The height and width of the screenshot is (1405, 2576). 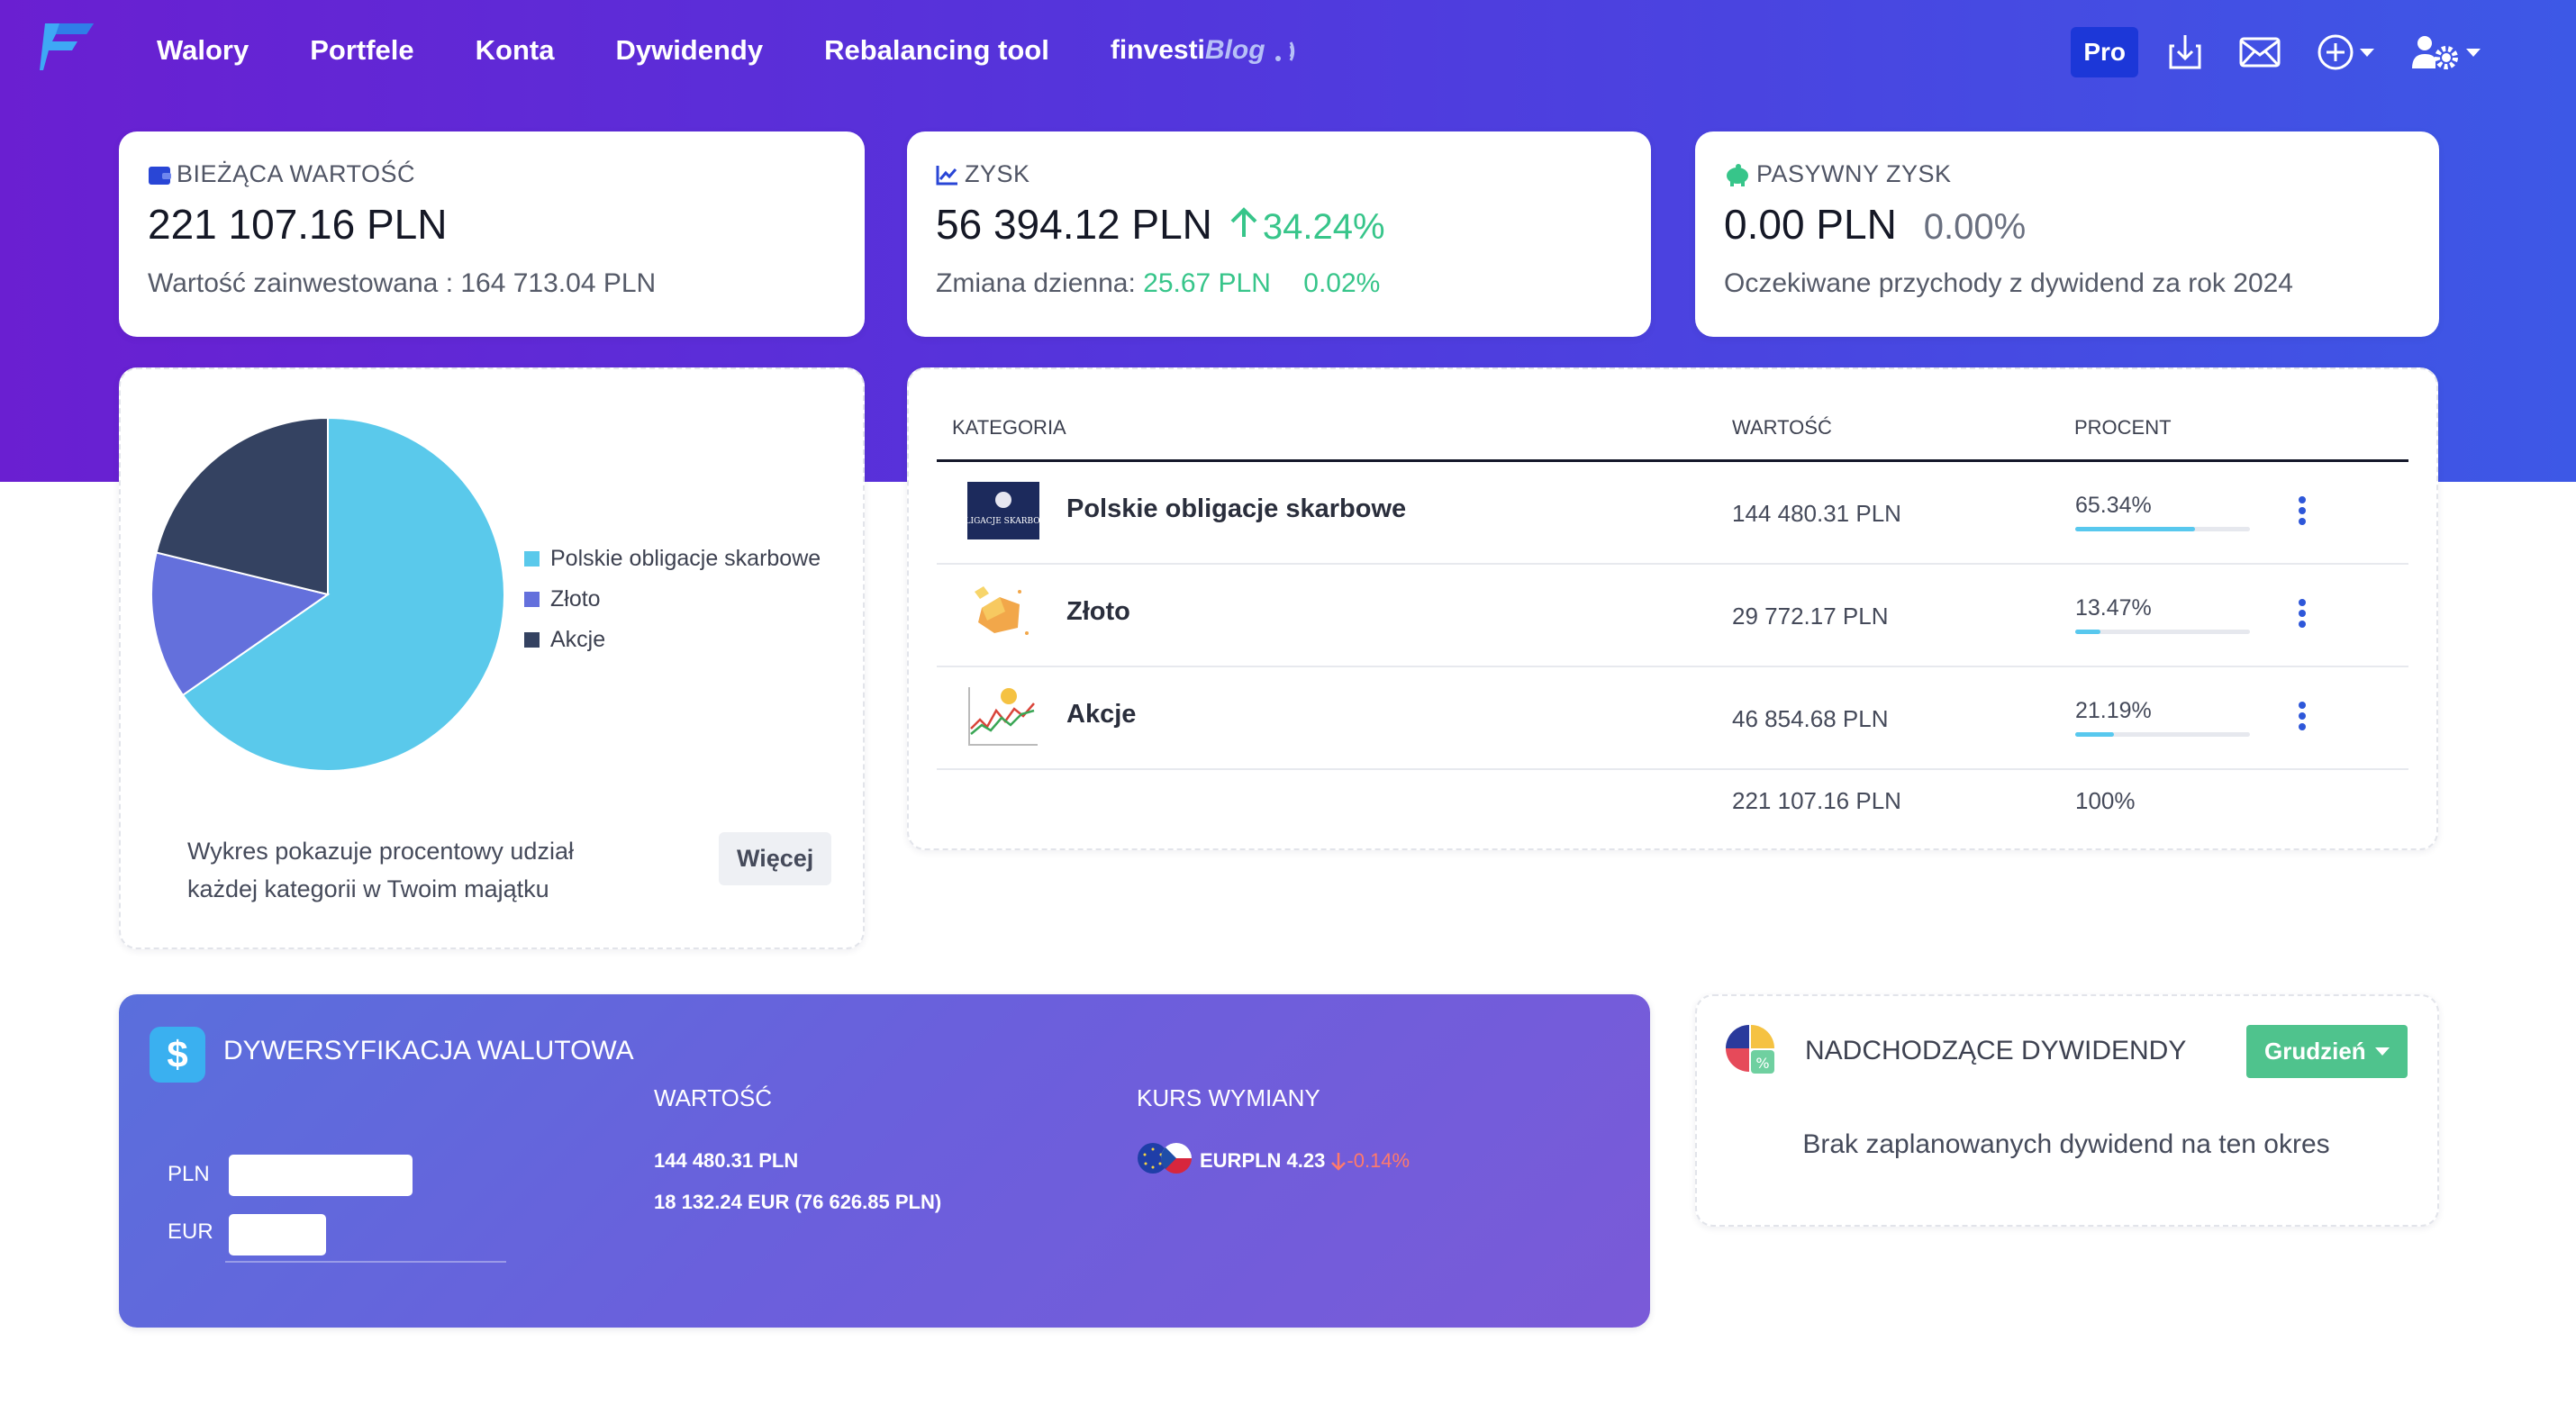 I want to click on legend-label: Złoto, so click(x=575, y=599).